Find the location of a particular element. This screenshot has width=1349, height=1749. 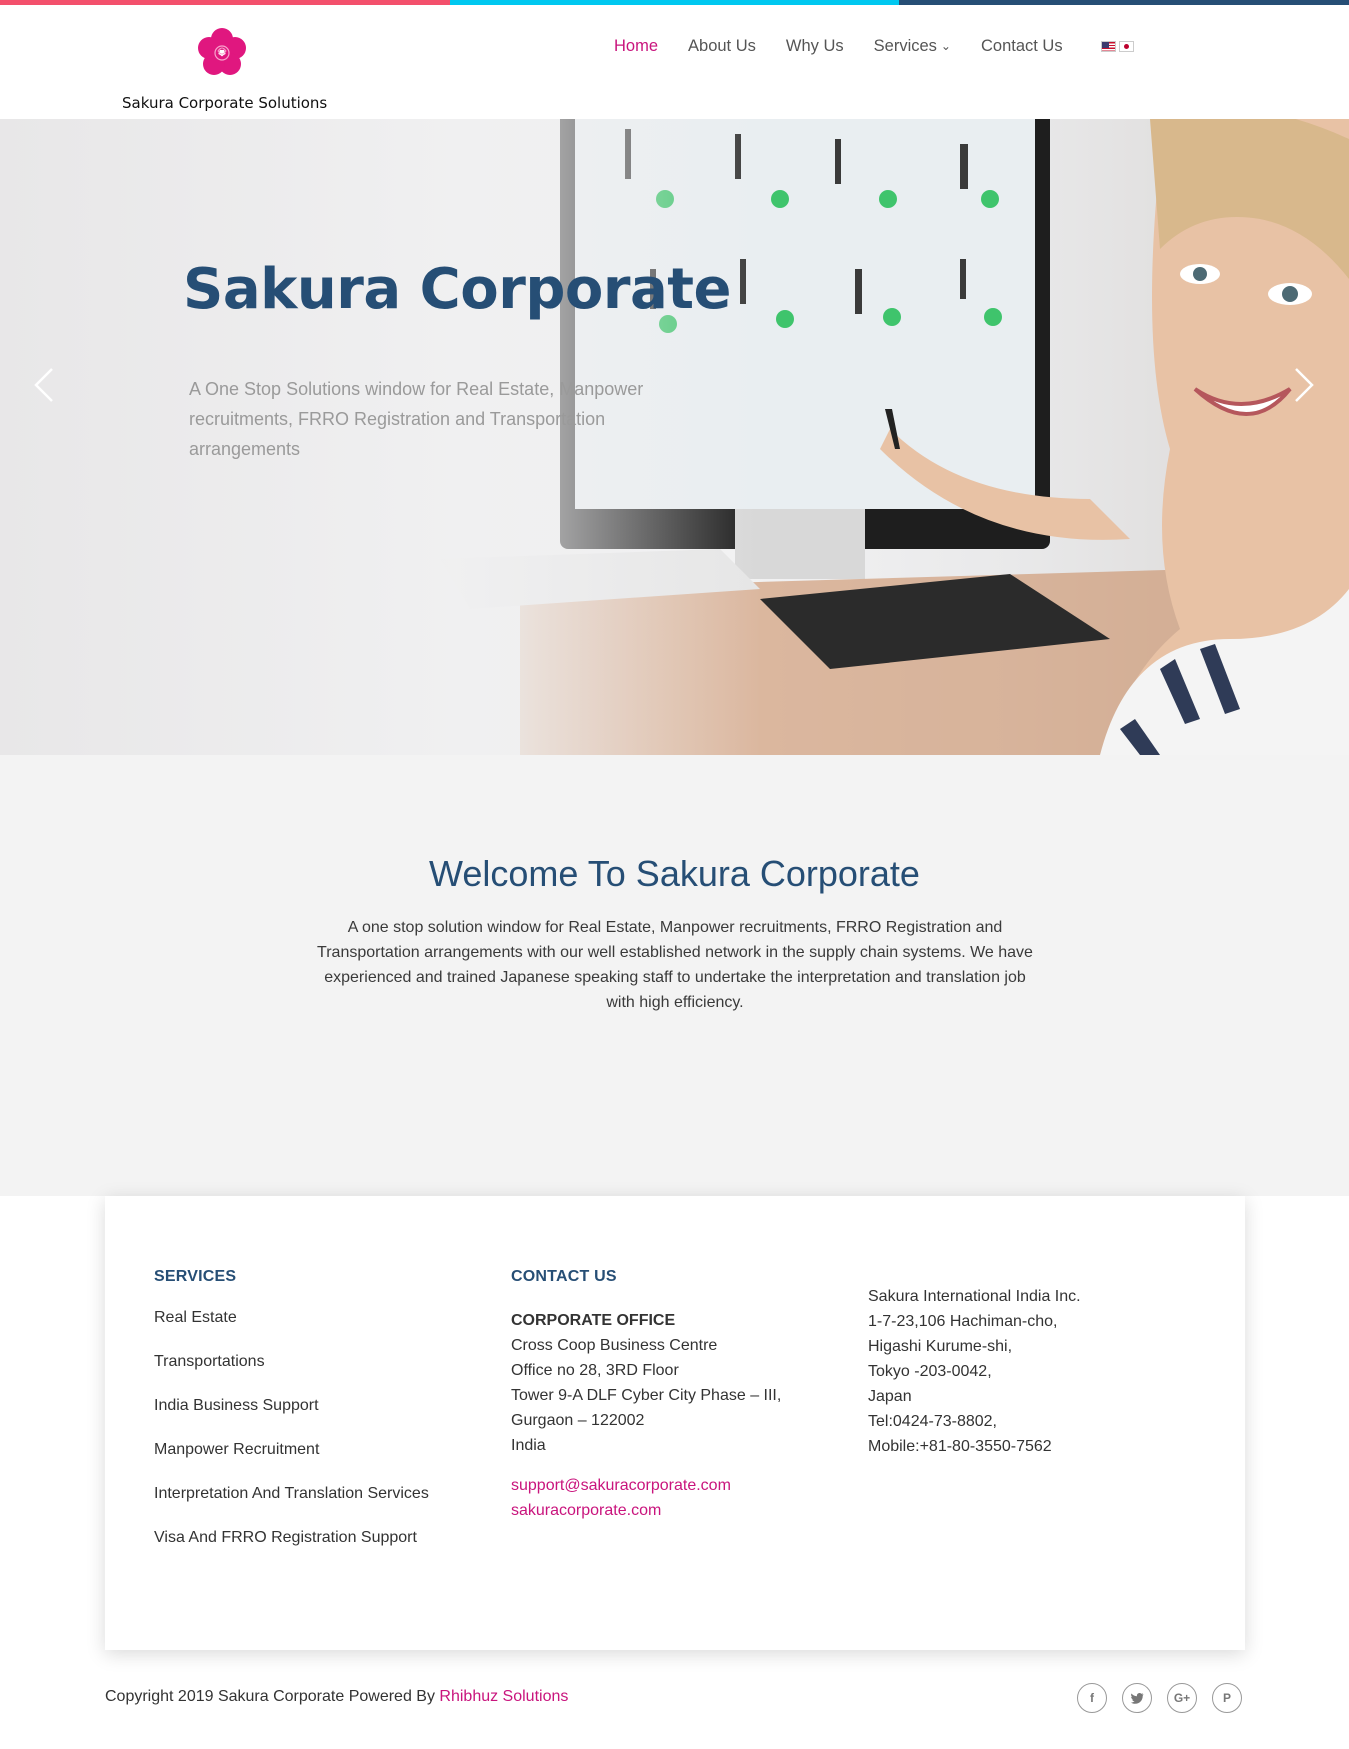

service-link-india-business-support: India Business Support is located at coordinates (291, 1418).